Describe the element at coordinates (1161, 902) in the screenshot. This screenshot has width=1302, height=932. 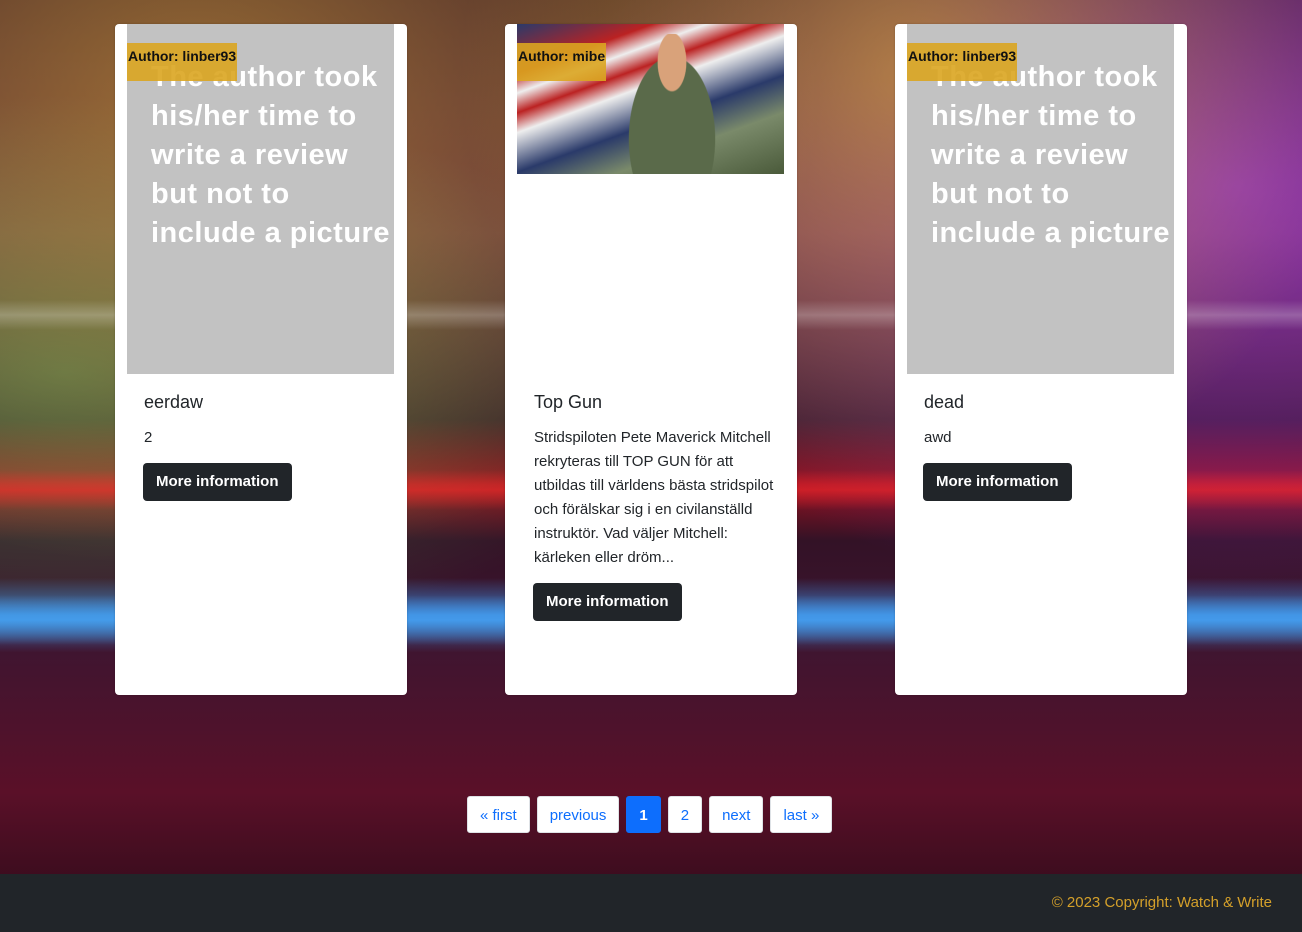
I see `copyright-text: © 2023 Copyright: Watch & Write` at that location.